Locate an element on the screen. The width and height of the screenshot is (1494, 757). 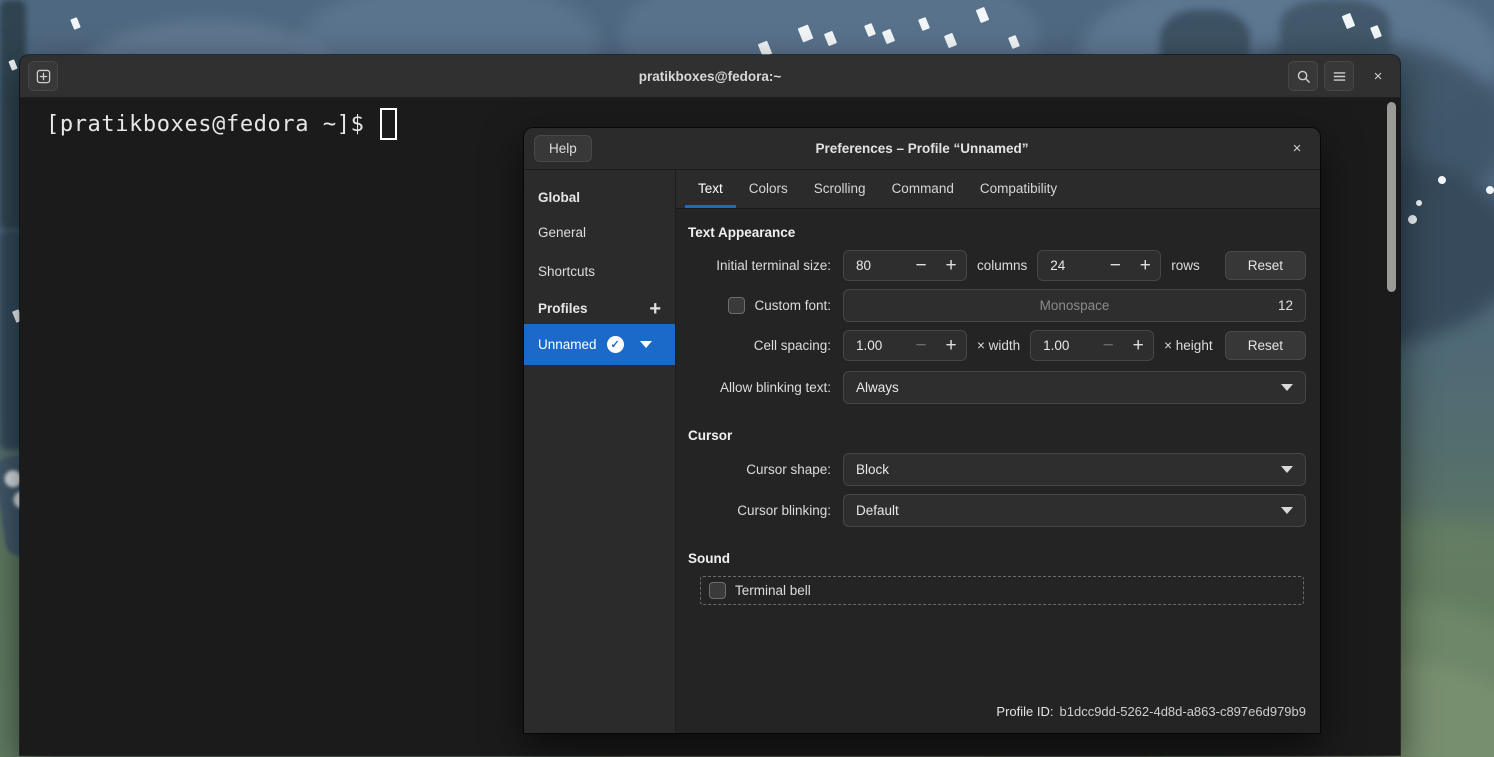
terminal-title: pratikboxes@fedora:~ is located at coordinates (710, 76).